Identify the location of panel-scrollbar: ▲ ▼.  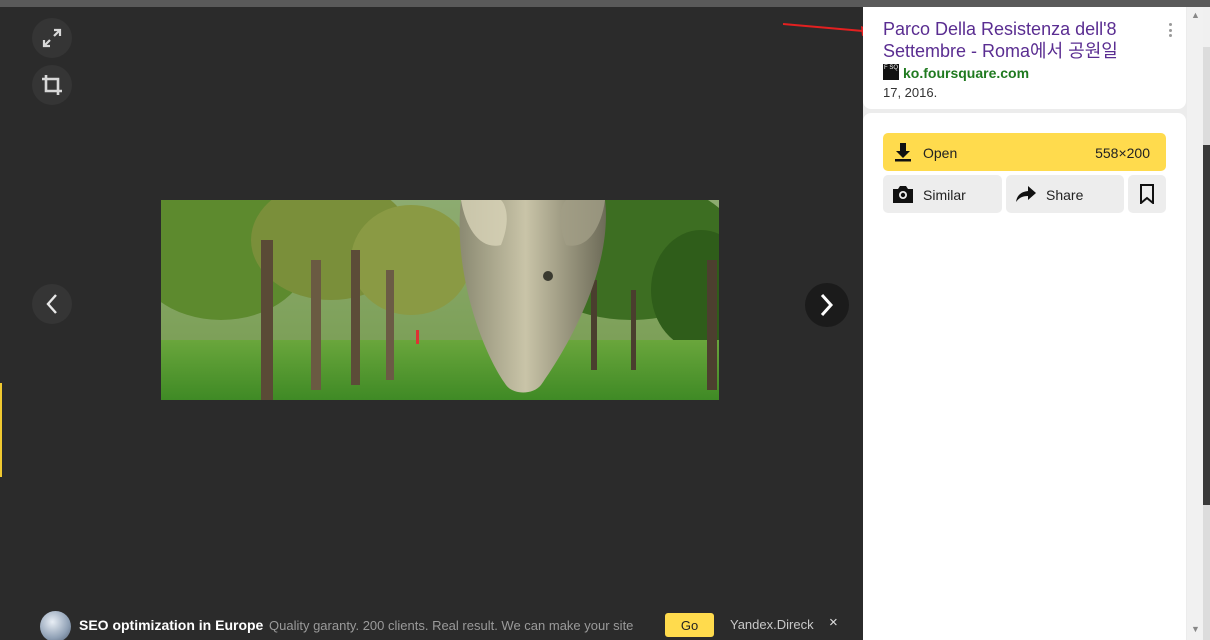
(1195, 323).